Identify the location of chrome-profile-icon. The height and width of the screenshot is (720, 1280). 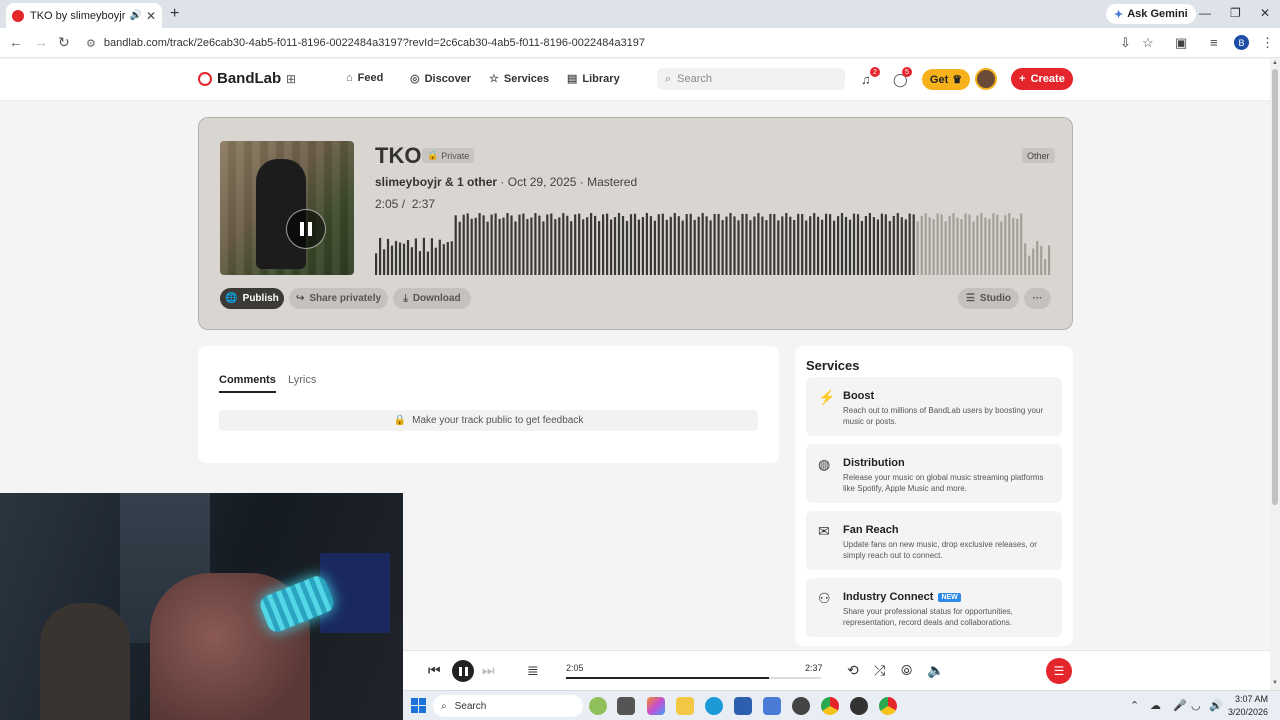
(859, 706).